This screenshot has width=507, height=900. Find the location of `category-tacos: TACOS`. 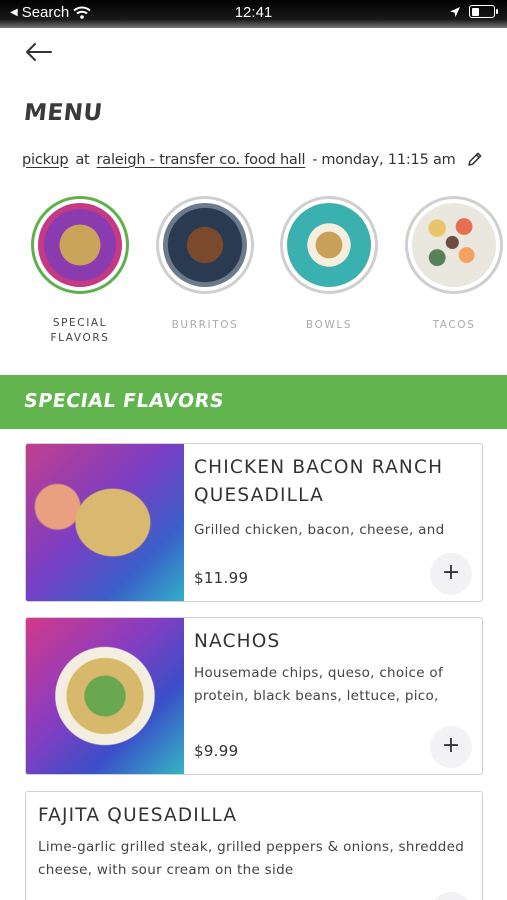

category-tacos: TACOS is located at coordinates (449, 264).